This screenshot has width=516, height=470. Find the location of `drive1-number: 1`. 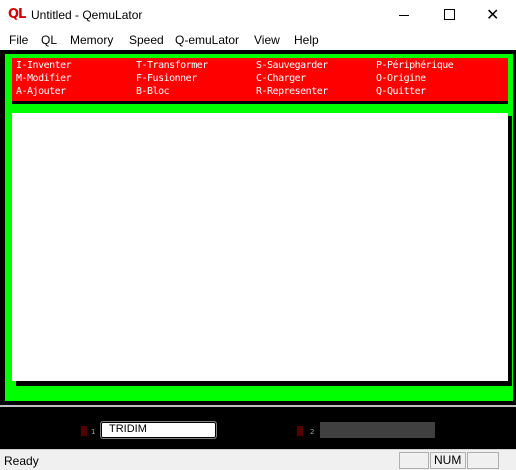

drive1-number: 1 is located at coordinates (93, 432).